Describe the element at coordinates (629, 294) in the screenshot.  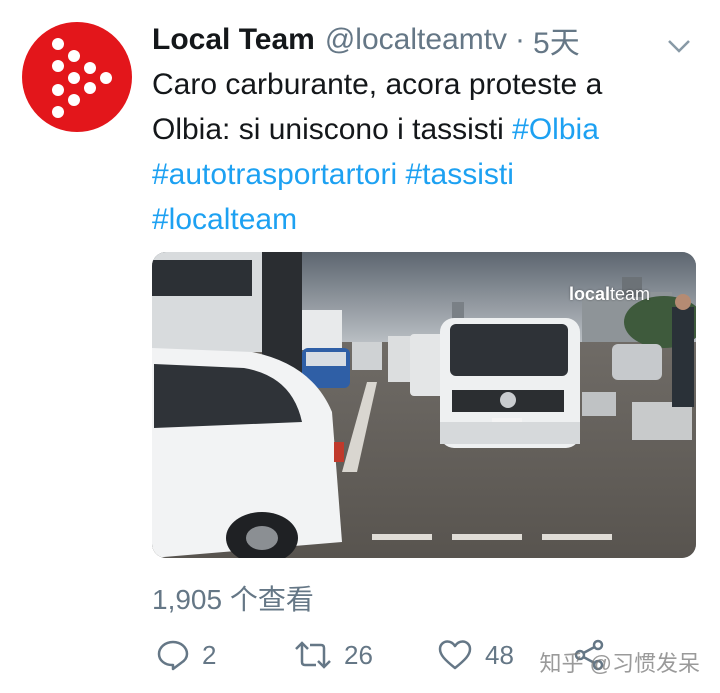
I see `watermark-thin: team` at that location.